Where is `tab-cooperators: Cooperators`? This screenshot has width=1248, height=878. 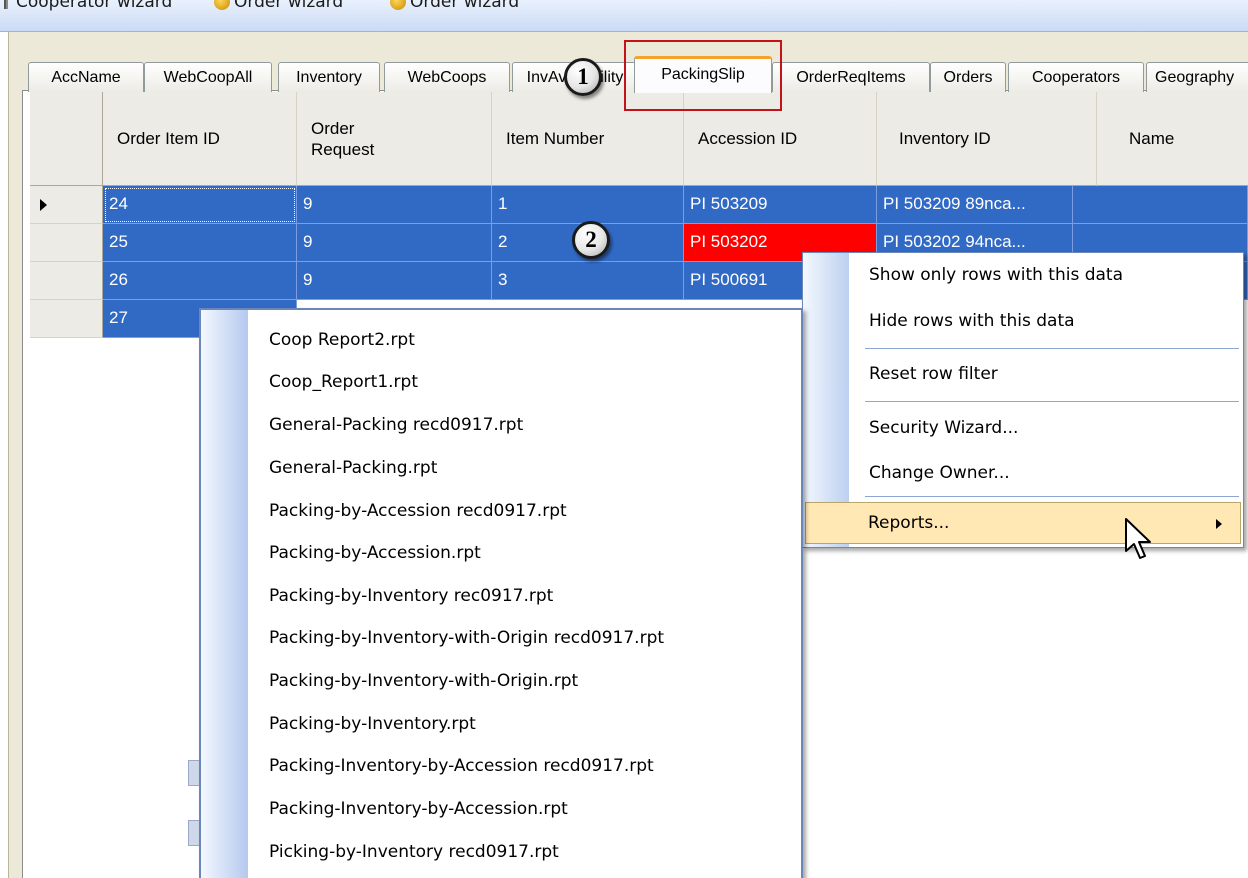
tab-cooperators: Cooperators is located at coordinates (1076, 77).